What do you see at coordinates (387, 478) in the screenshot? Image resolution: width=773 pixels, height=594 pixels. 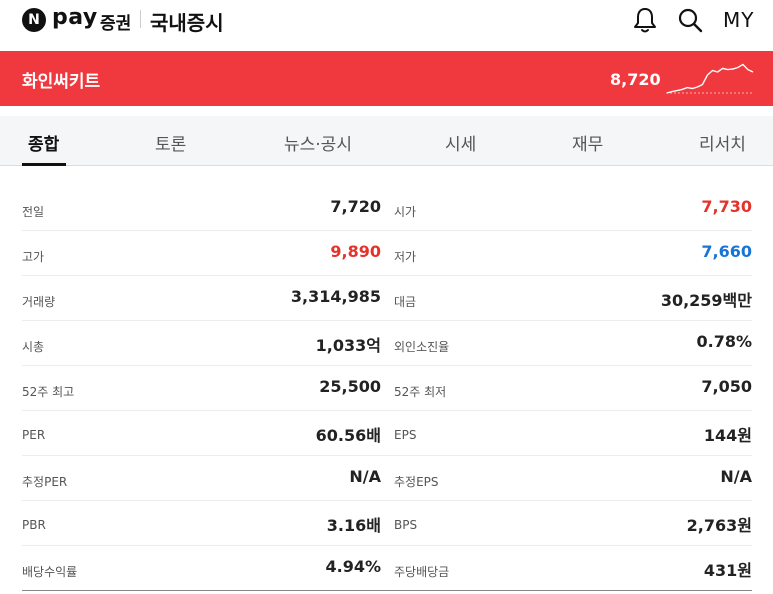 I see `table-row: 추정PER N/A 추정EPS N/A` at bounding box center [387, 478].